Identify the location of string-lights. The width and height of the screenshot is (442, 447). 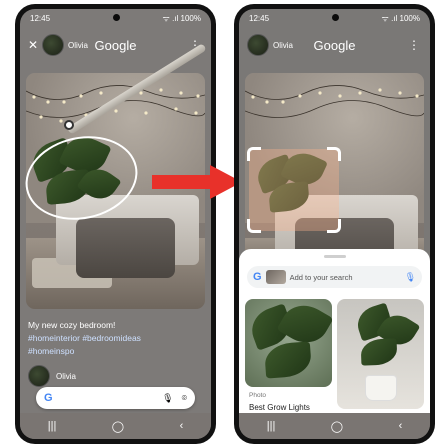
(334, 101).